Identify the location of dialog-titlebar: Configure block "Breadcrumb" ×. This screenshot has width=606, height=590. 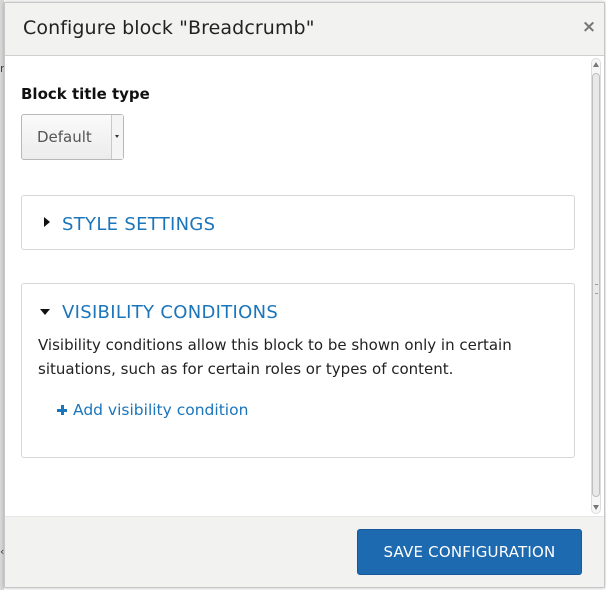
(304, 29).